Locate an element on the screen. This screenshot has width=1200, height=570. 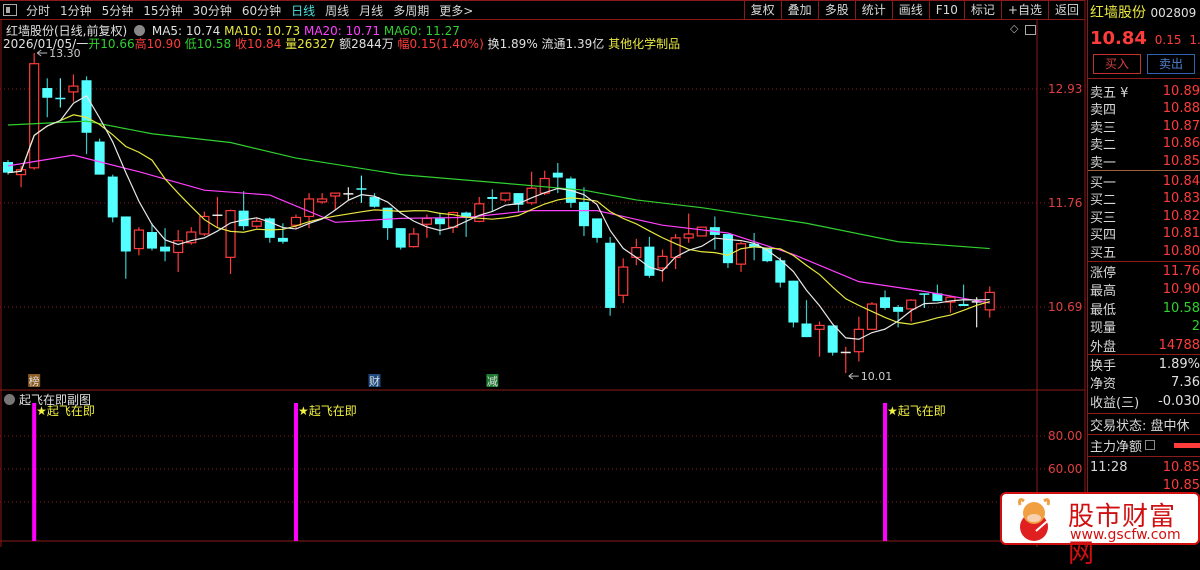
row-label: 买五 is located at coordinates (1103, 253).